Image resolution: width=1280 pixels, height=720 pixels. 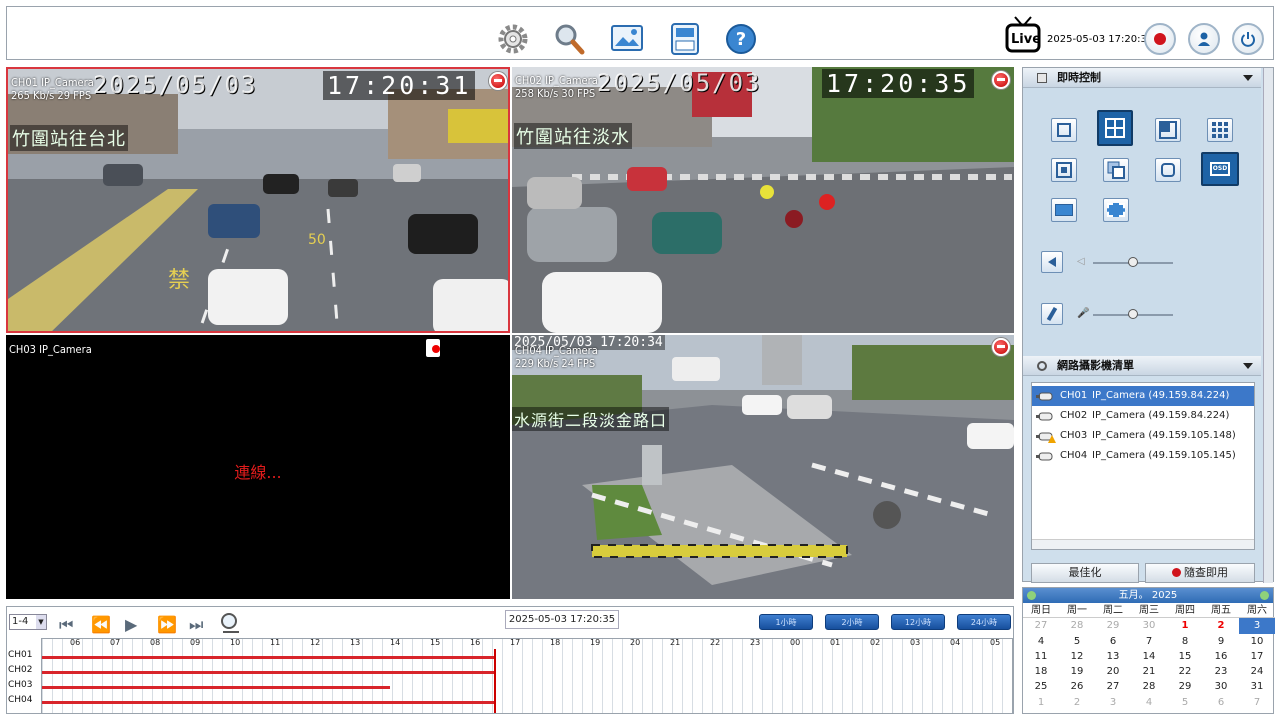 I want to click on calendar-day: 8, so click(x=1185, y=641).